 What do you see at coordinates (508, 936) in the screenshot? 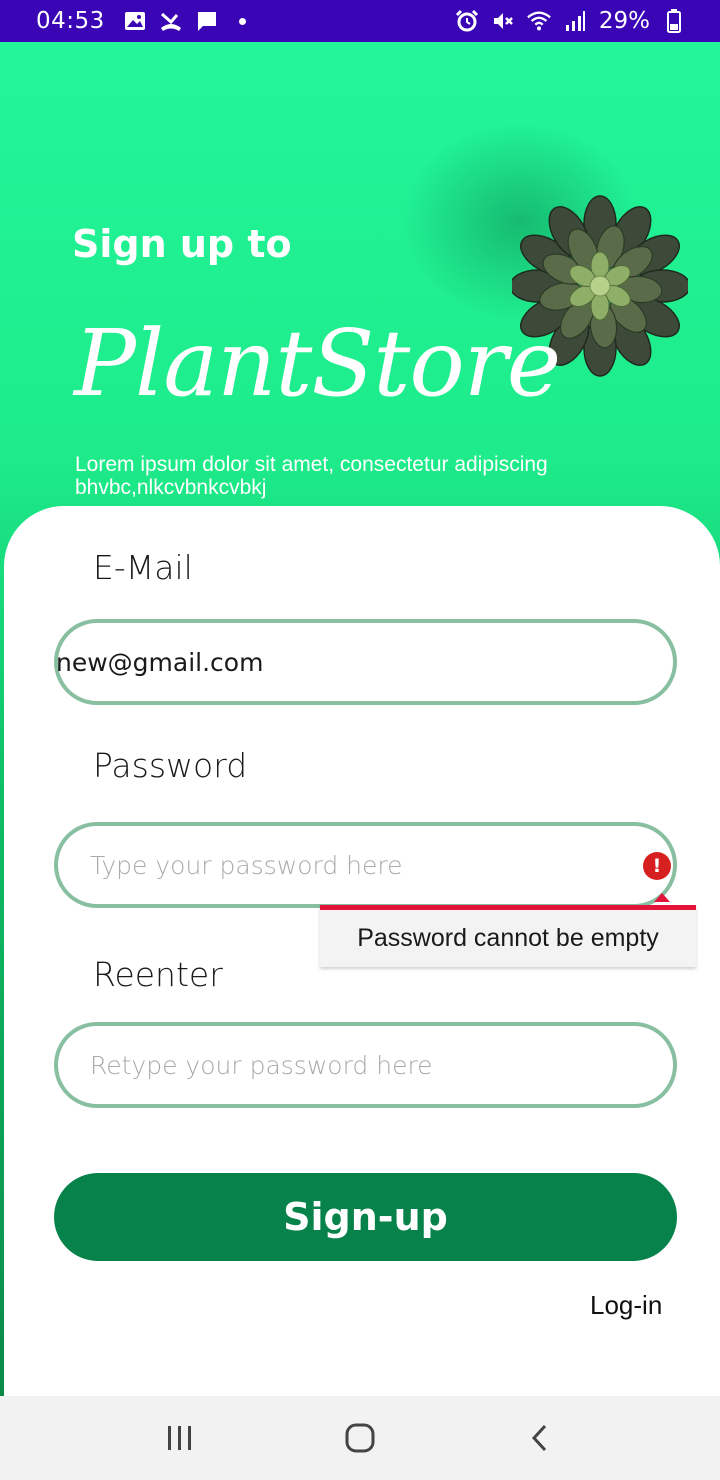
I see `password-error-tooltip: Password cannot be empty` at bounding box center [508, 936].